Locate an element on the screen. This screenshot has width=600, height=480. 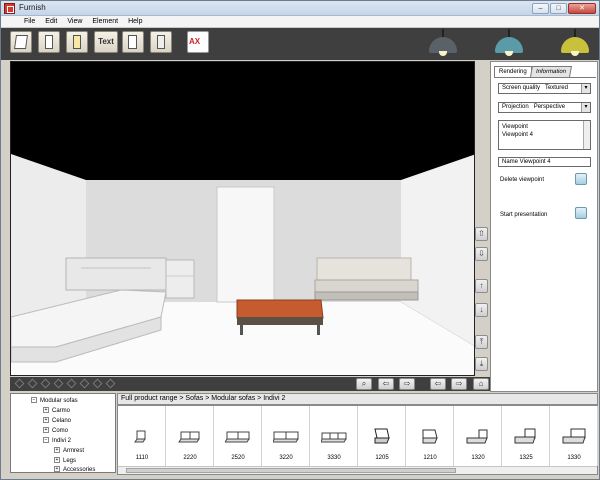
zoom-in-button: ⤒ is located at coordinates (481, 342).